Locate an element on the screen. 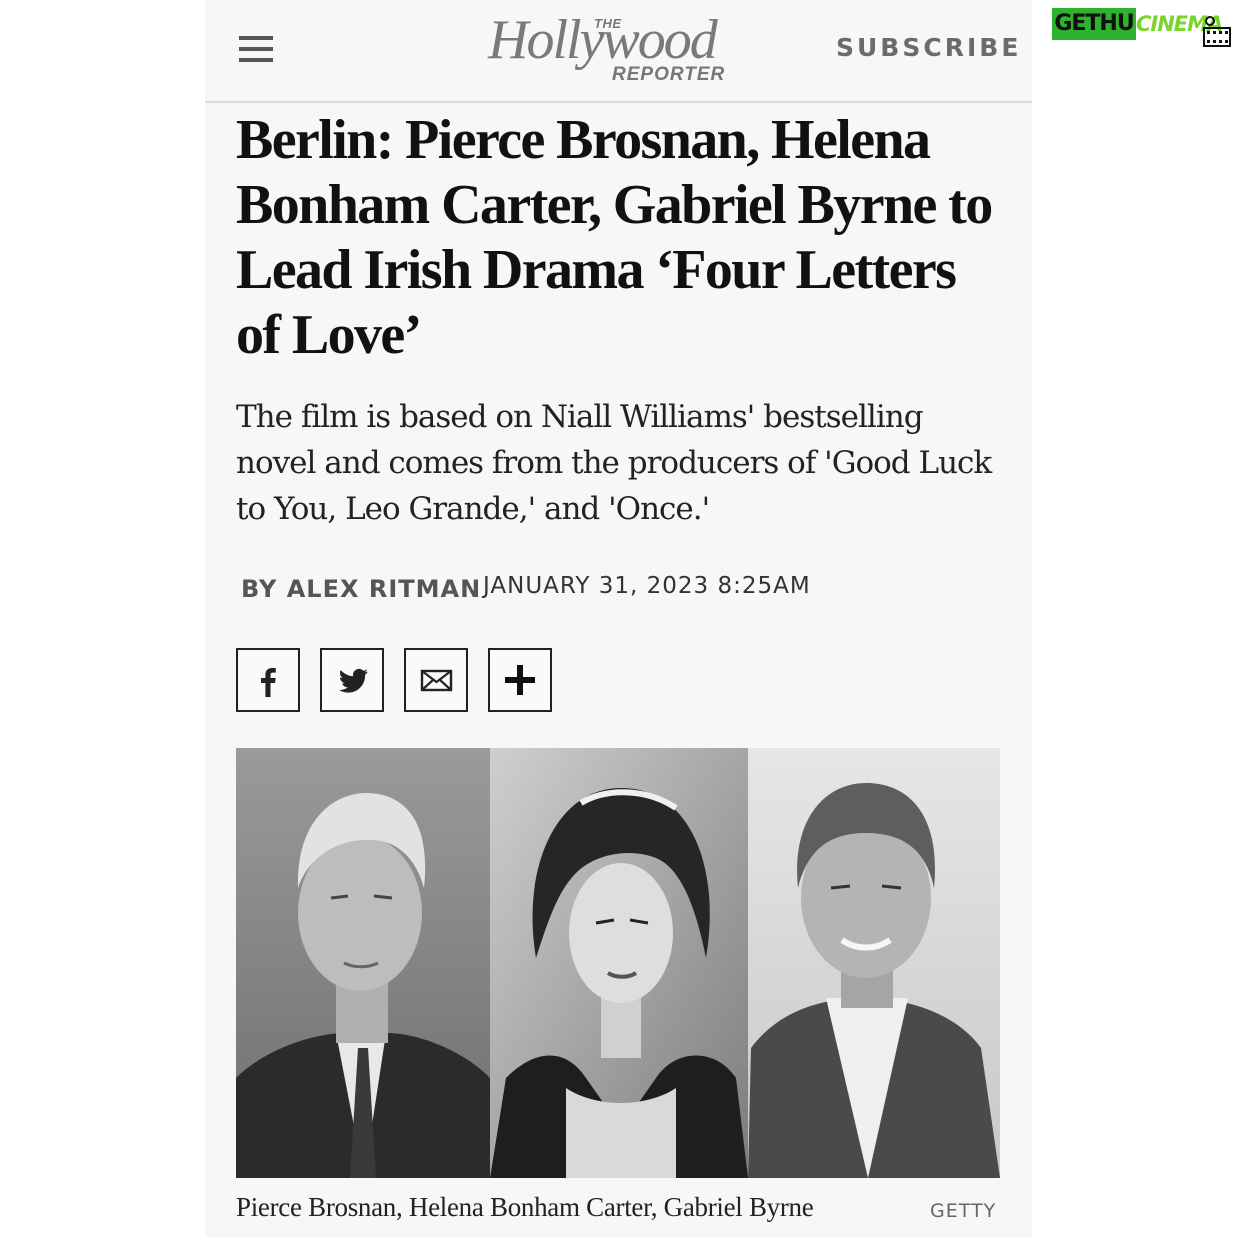  site-header: Hollywood THE REPORTER SUBSCRIBE is located at coordinates (618, 51).